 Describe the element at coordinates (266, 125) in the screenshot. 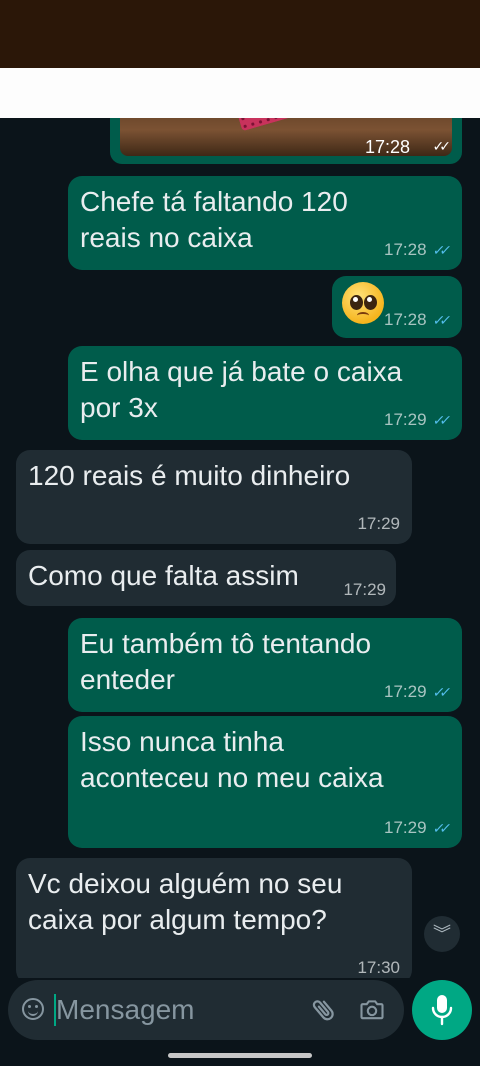

I see `calculator-in-photo` at that location.